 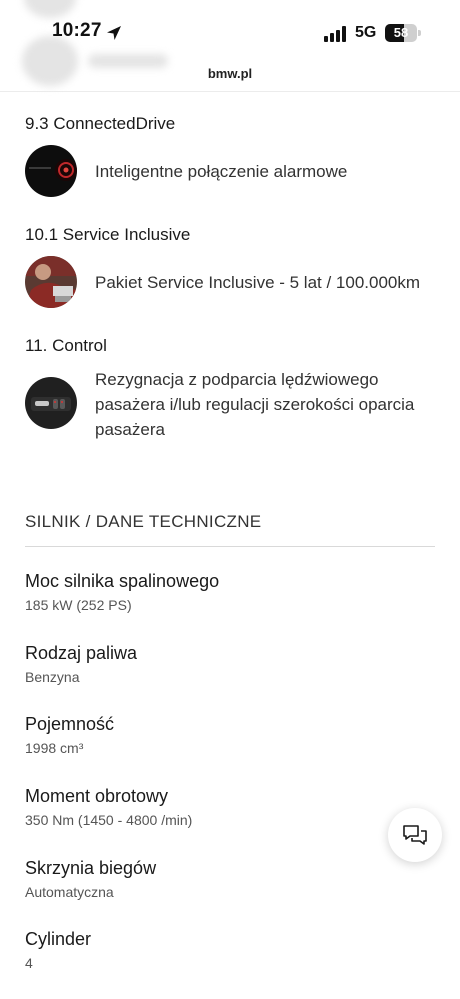 What do you see at coordinates (70, 724) in the screenshot?
I see `spec-label: Pojemność` at bounding box center [70, 724].